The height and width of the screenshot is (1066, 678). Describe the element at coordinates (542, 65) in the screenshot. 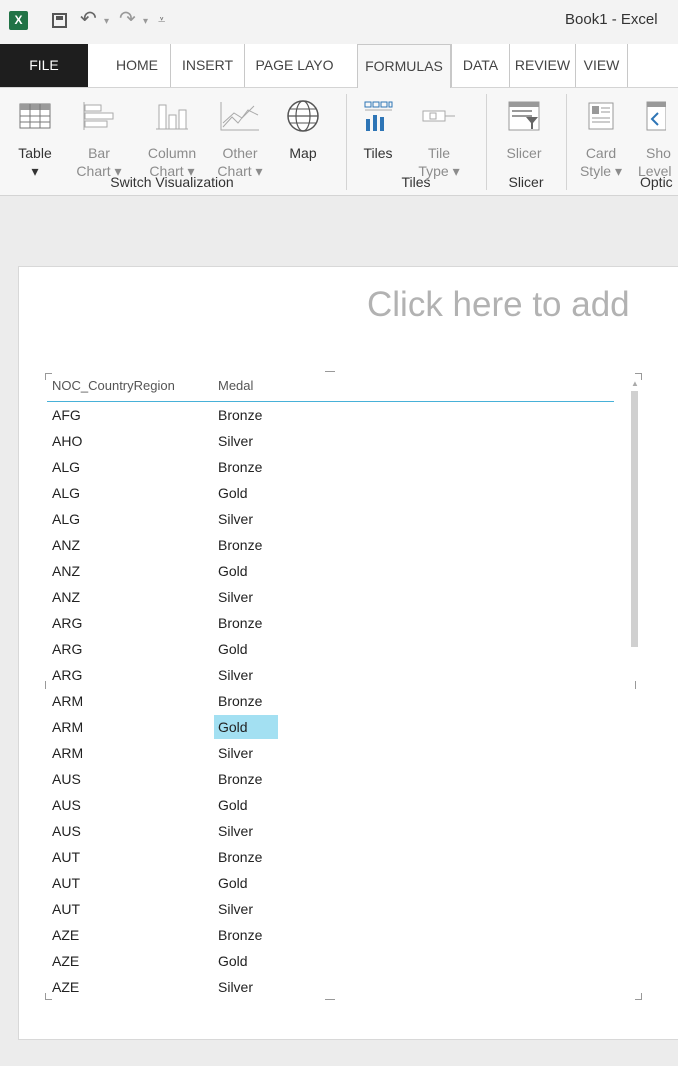

I see `tab-review: REVIEW` at that location.